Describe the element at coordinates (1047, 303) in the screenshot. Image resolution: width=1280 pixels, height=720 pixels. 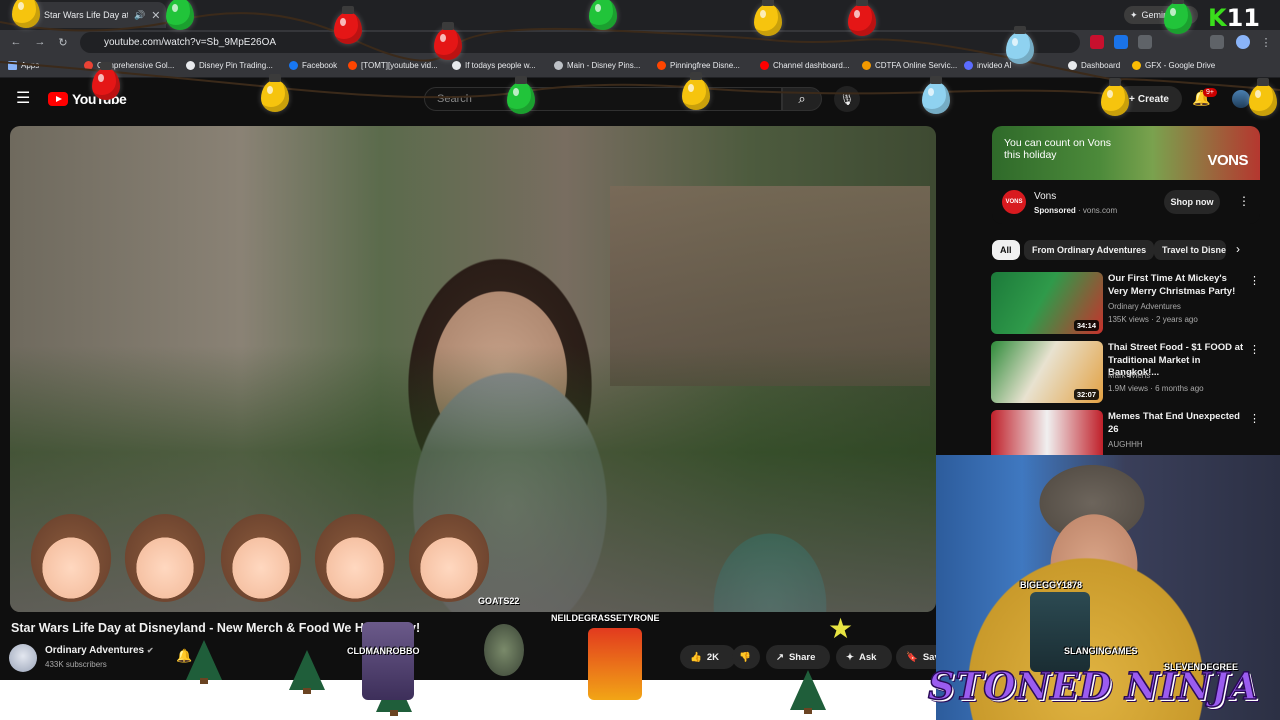
I see `video-thumbnail: 34:14` at that location.